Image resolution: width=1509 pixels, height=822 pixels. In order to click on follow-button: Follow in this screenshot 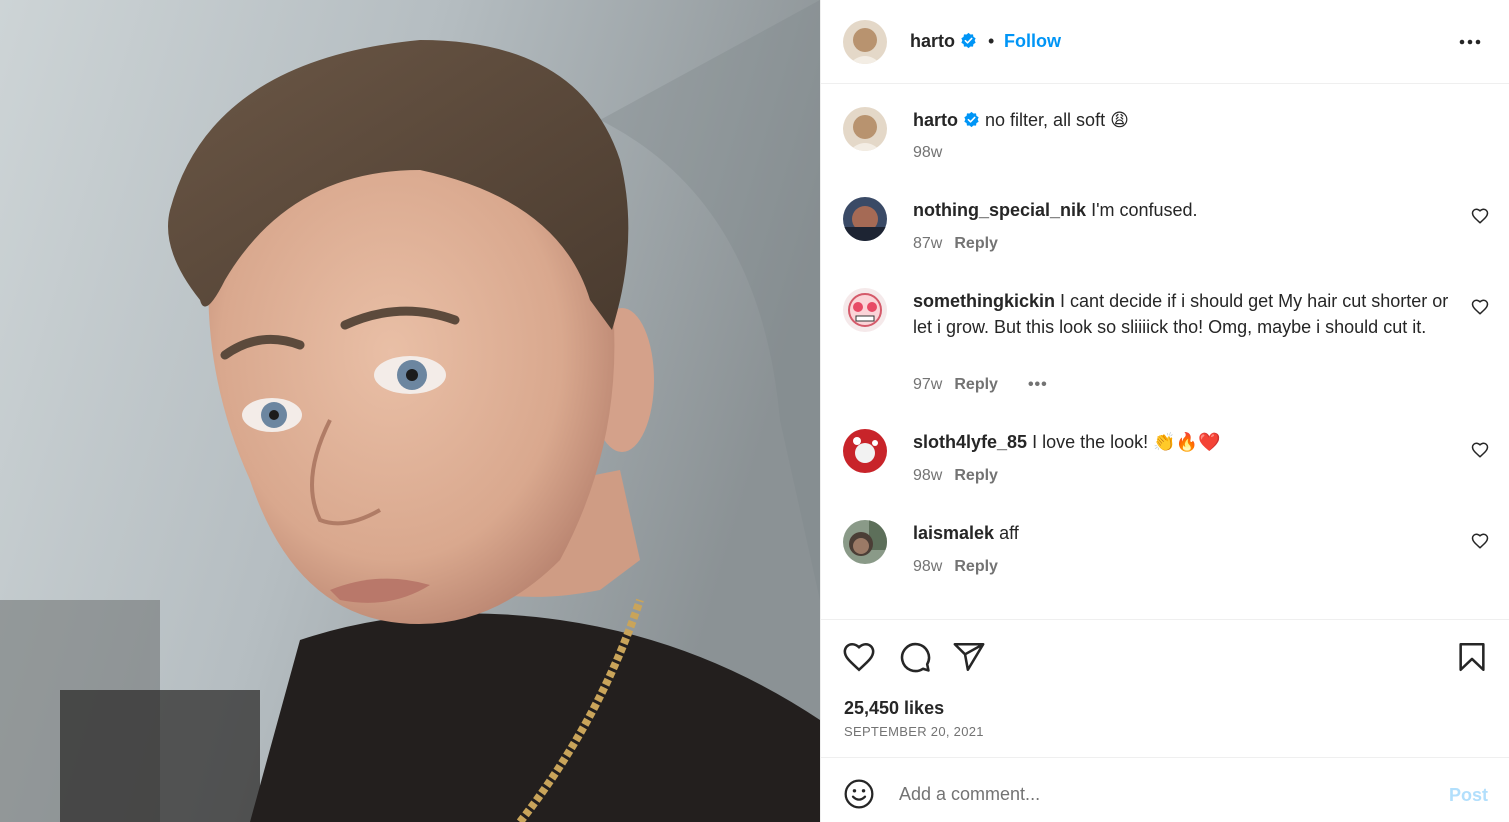, I will do `click(1032, 41)`.